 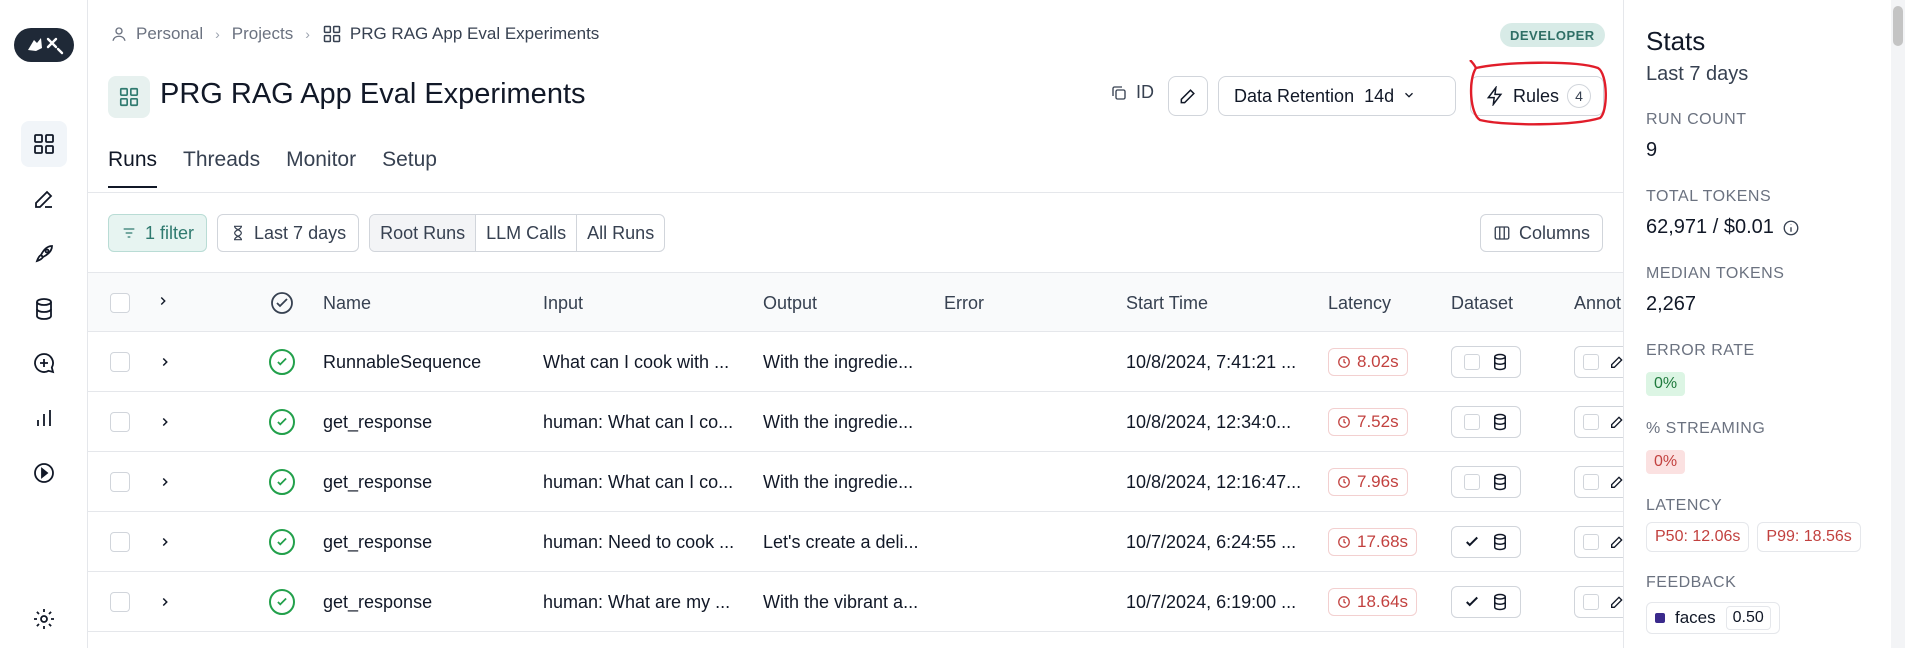 What do you see at coordinates (347, 303) in the screenshot?
I see `col-header-name: Name` at bounding box center [347, 303].